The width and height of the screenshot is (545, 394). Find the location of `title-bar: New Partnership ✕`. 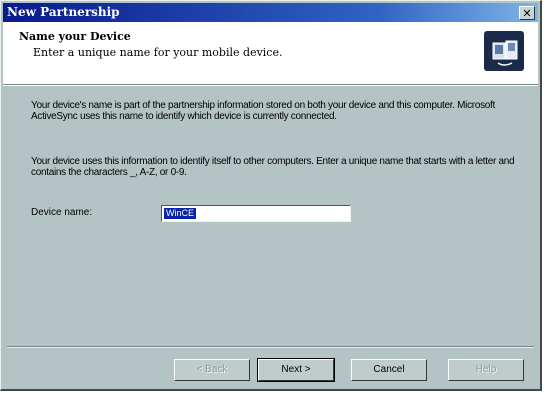

title-bar: New Partnership ✕ is located at coordinates (270, 12).